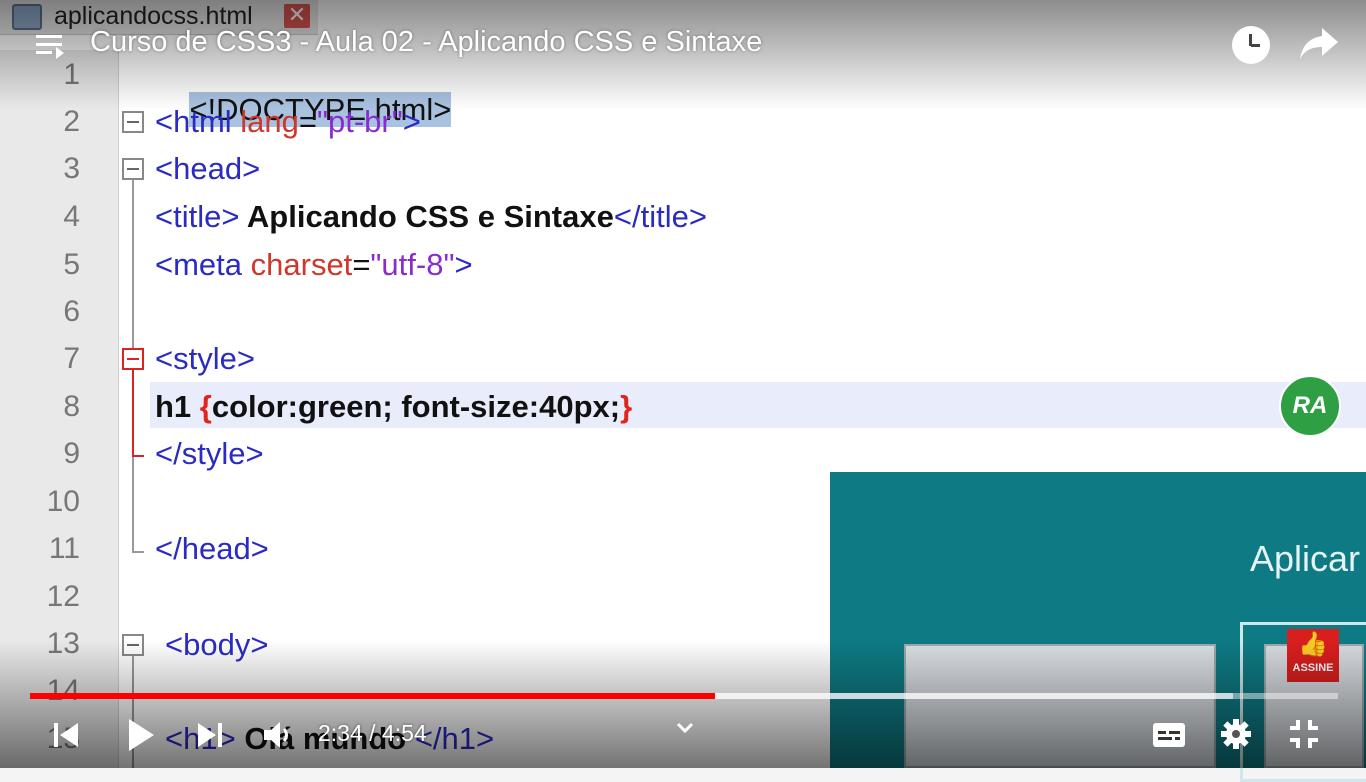 The width and height of the screenshot is (1366, 782). I want to click on line-number: 13, so click(63, 643).